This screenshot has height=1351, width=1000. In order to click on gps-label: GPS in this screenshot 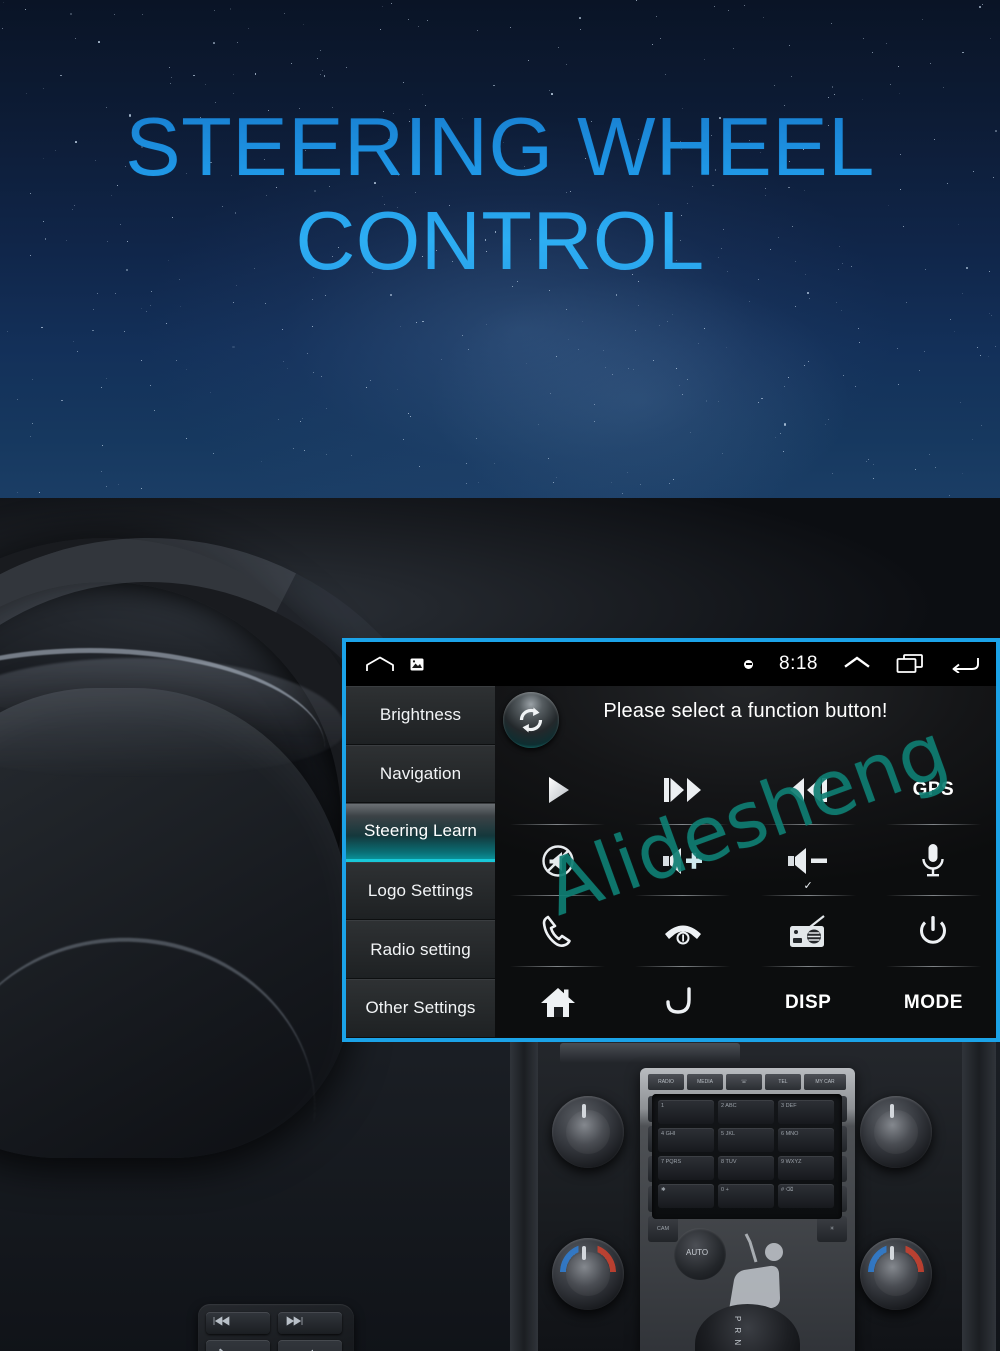, I will do `click(933, 789)`.